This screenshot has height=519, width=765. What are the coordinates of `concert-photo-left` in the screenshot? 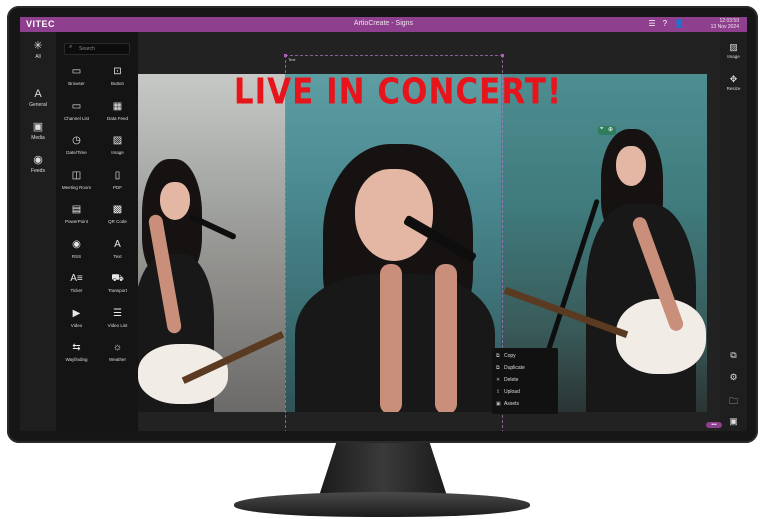 It's located at (211, 243).